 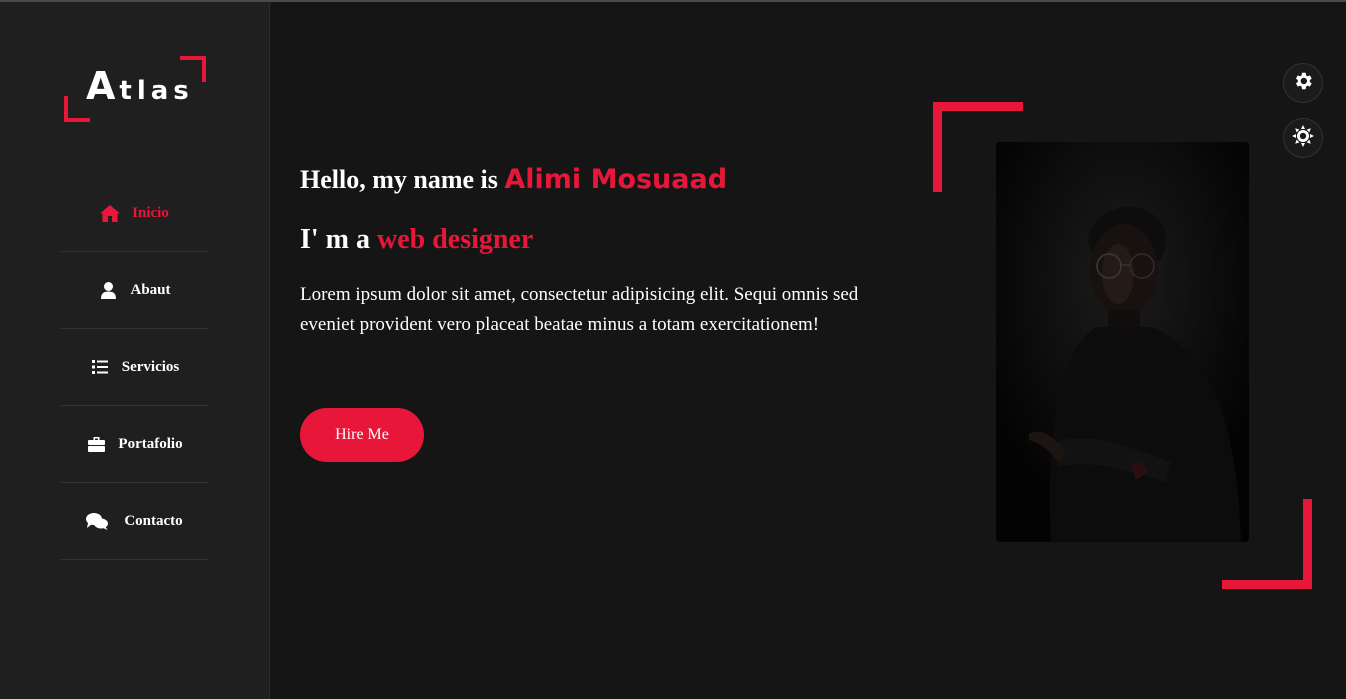 I want to click on hero-greeting: Hello, my name is Alimi Mosuaad, so click(x=514, y=179).